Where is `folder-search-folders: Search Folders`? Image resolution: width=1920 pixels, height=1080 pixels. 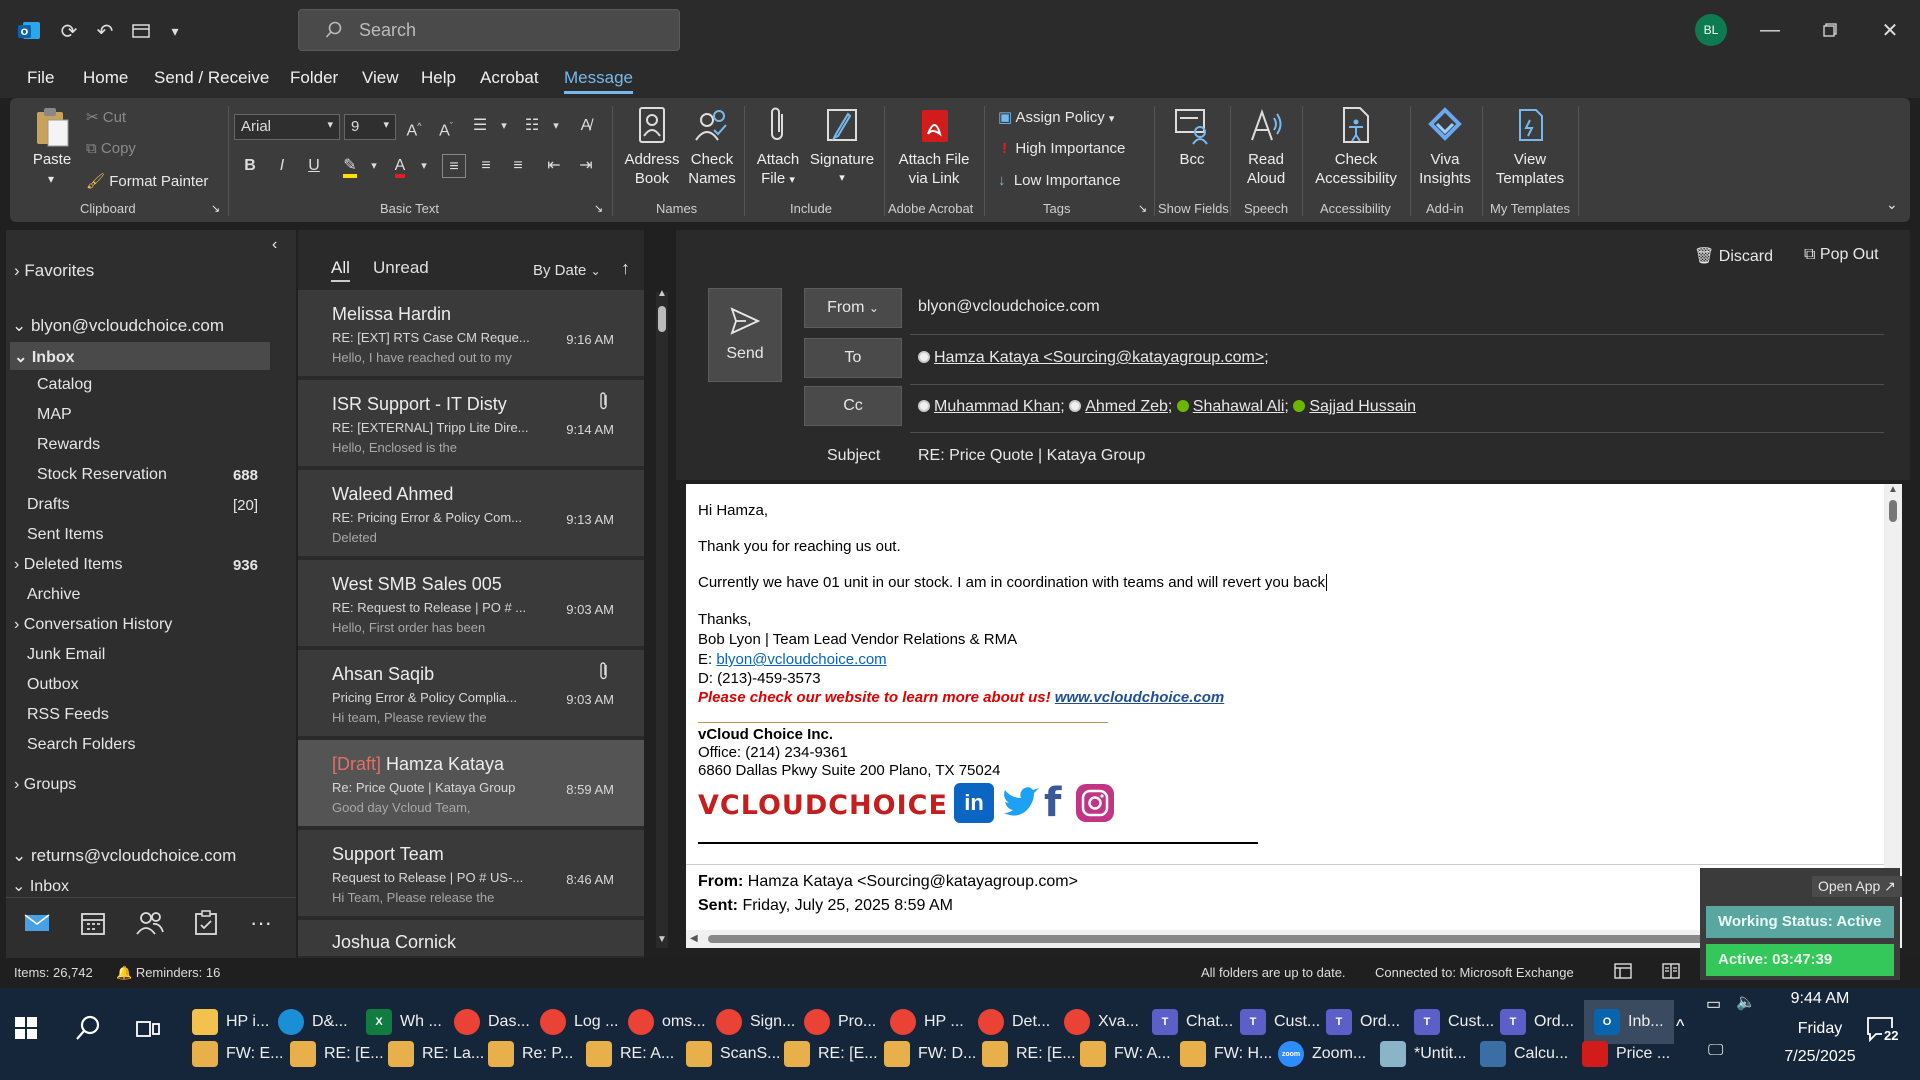 folder-search-folders: Search Folders is located at coordinates (81, 745).